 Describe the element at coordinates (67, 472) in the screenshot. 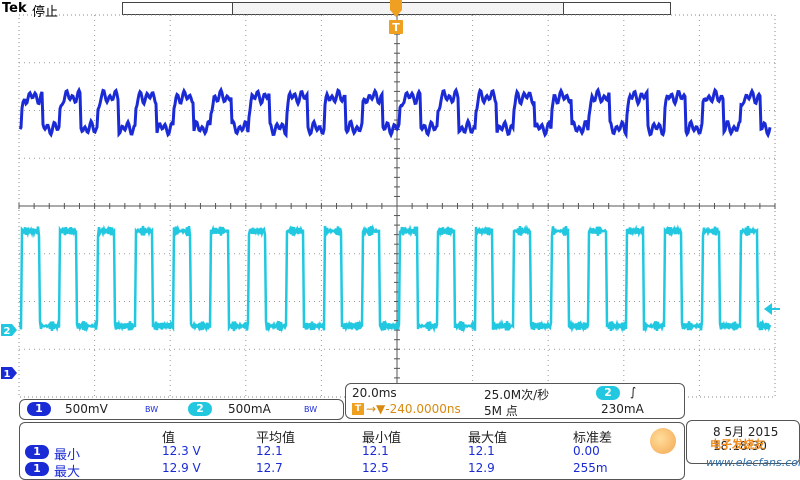

I see `meas-name: 最大` at that location.